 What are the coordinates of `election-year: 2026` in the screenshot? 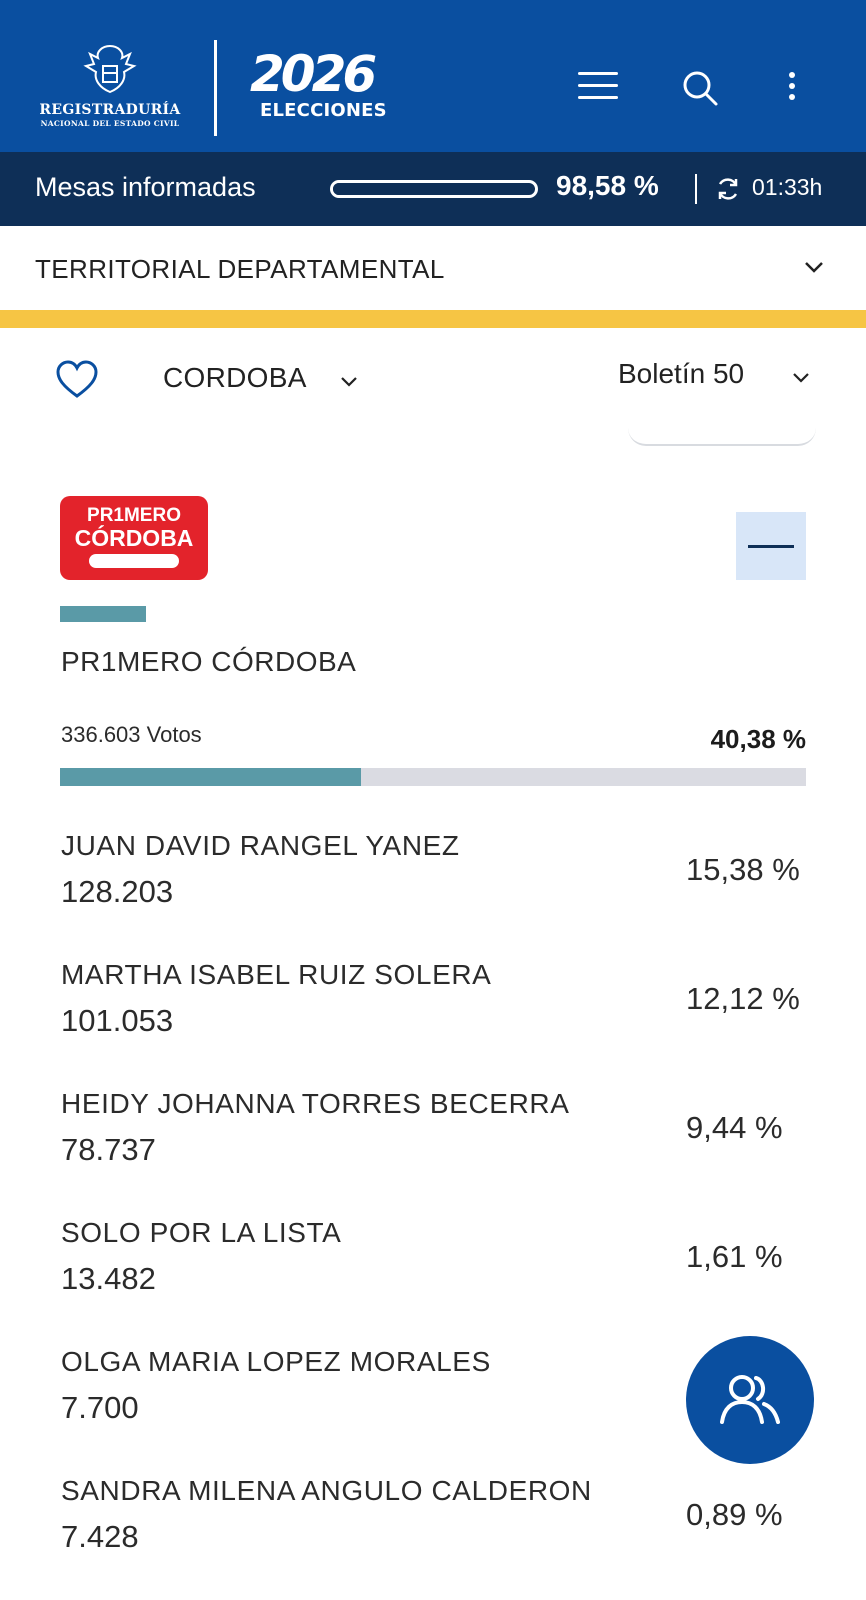 It's located at (313, 74).